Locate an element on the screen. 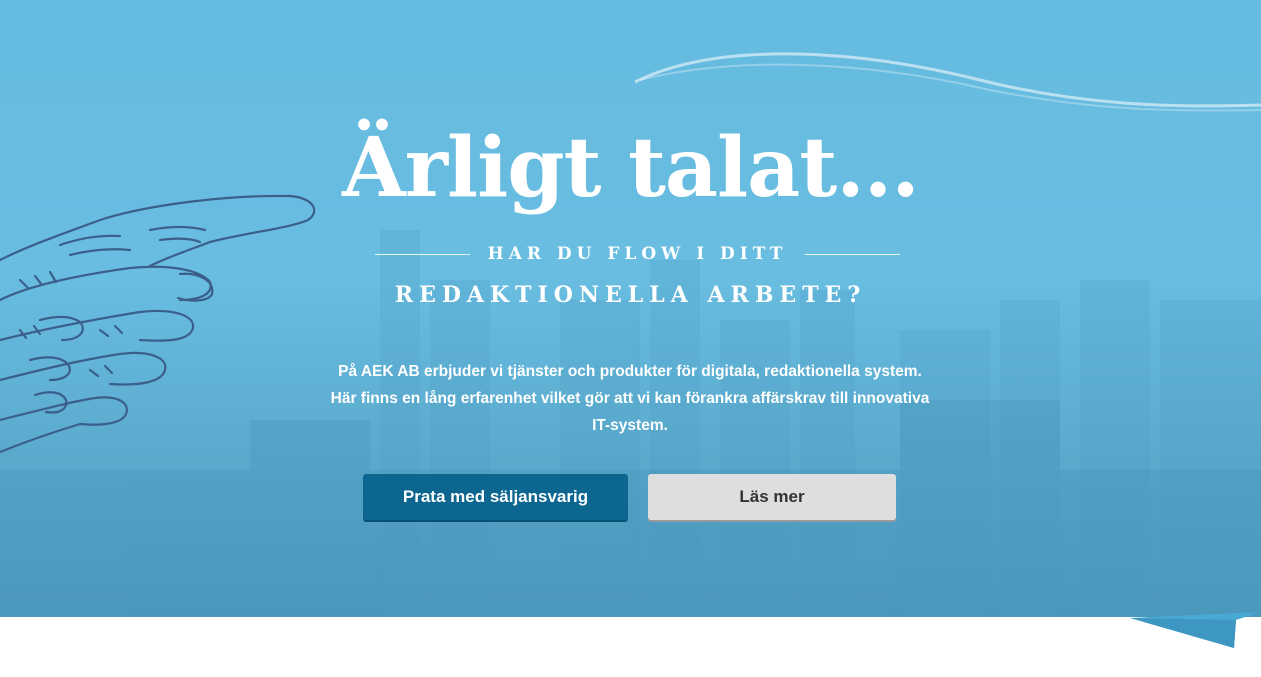 The image size is (1261, 677). pointing-hand-icon is located at coordinates (158, 324).